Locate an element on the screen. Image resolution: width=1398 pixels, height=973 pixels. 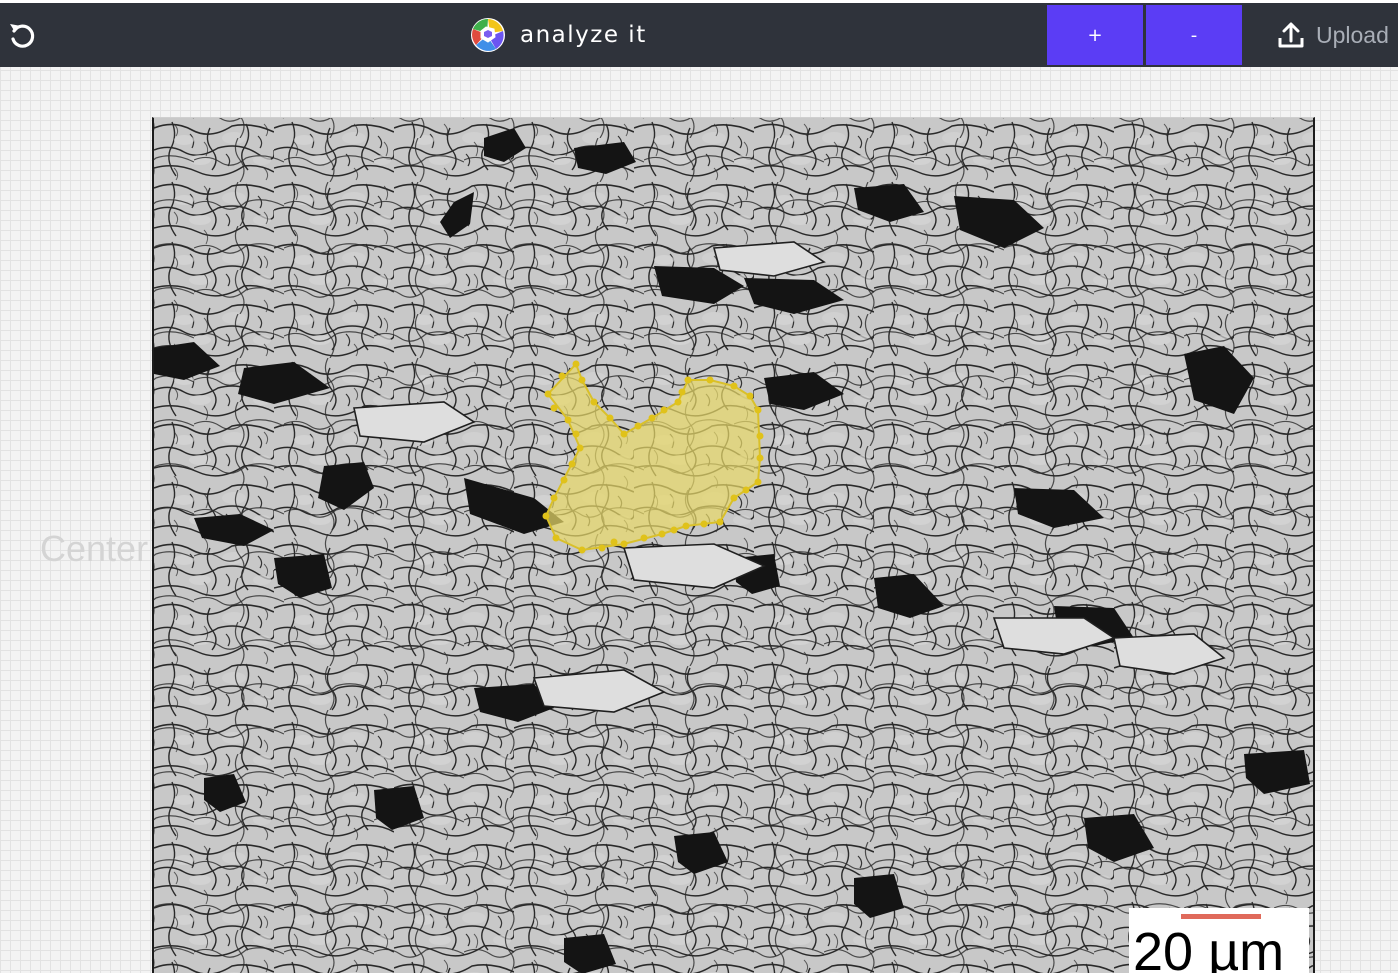
canvas-background-label: Center is located at coordinates (94, 548).